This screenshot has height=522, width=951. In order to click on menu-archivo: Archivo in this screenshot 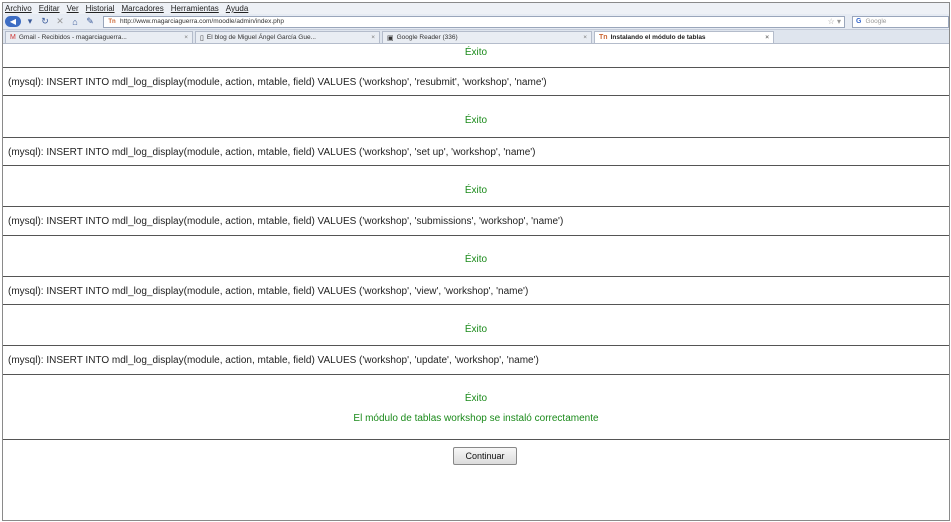, I will do `click(18, 8)`.